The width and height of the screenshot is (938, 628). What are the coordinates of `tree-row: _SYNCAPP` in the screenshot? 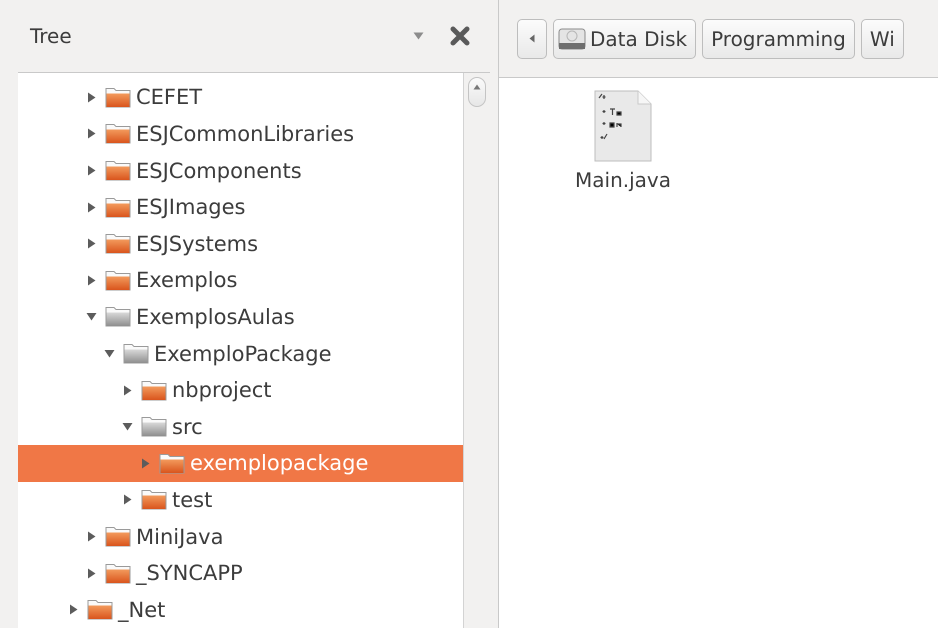 It's located at (240, 573).